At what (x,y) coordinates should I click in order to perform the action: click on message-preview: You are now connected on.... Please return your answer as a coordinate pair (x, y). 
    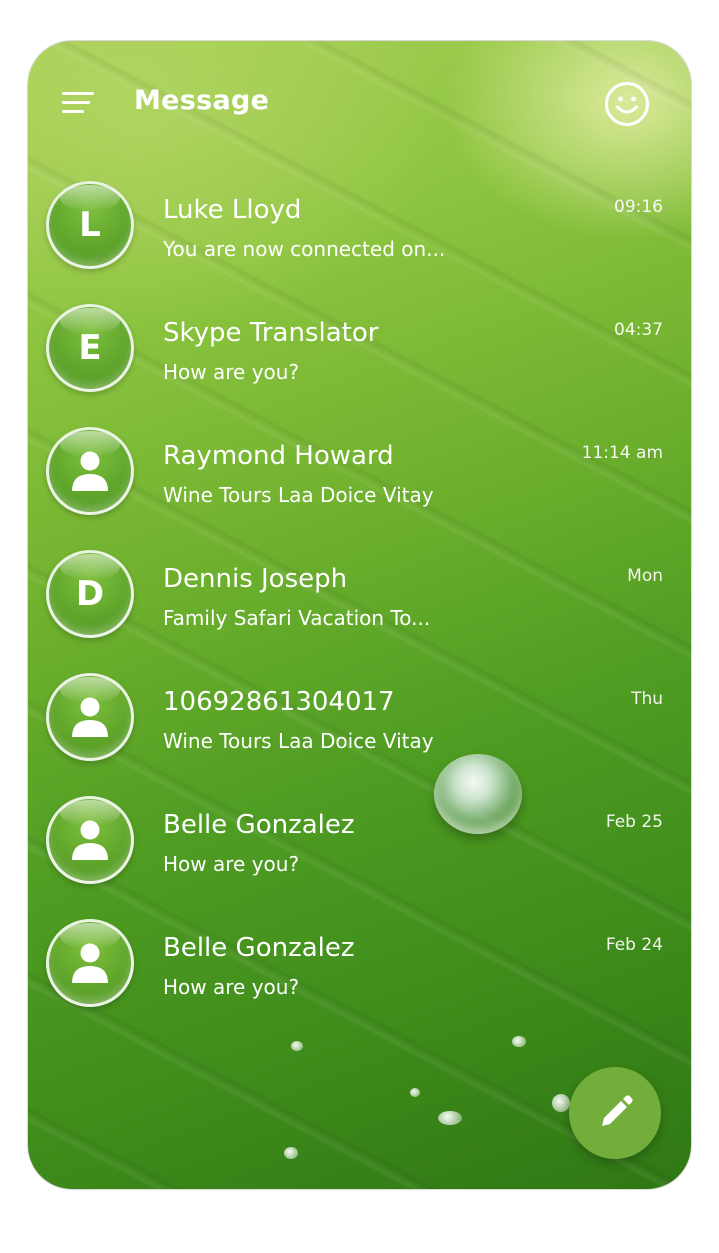
    Looking at the image, I should click on (304, 249).